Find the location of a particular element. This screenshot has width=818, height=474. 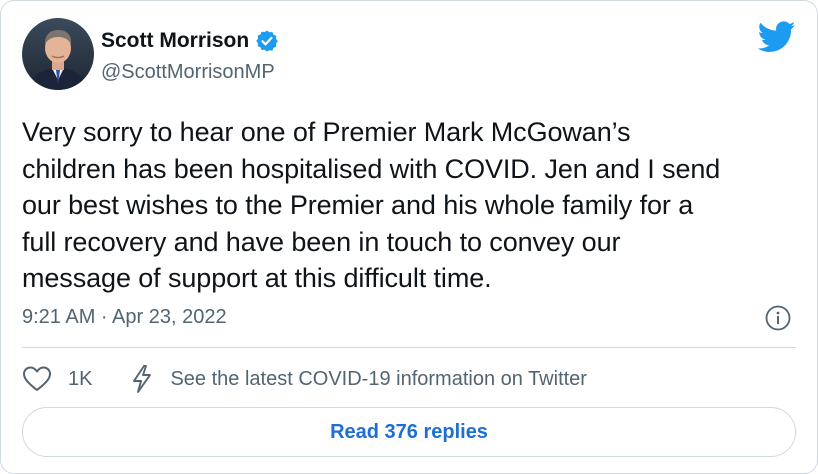

verified-badge-icon is located at coordinates (267, 41).